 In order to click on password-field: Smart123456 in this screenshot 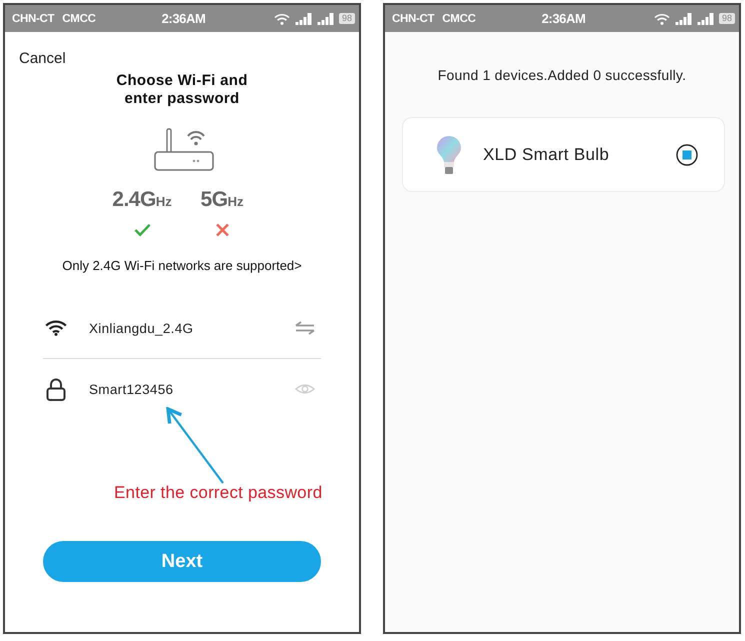, I will do `click(192, 389)`.